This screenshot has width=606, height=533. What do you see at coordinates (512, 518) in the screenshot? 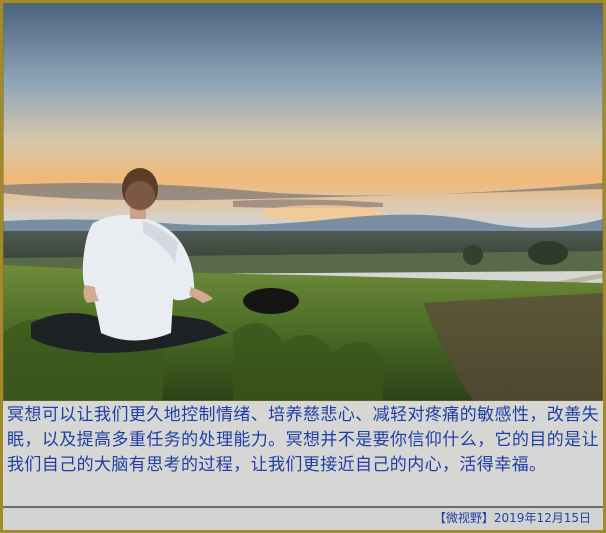
I see `source-date: 【微视野】2019年12月15日` at bounding box center [512, 518].